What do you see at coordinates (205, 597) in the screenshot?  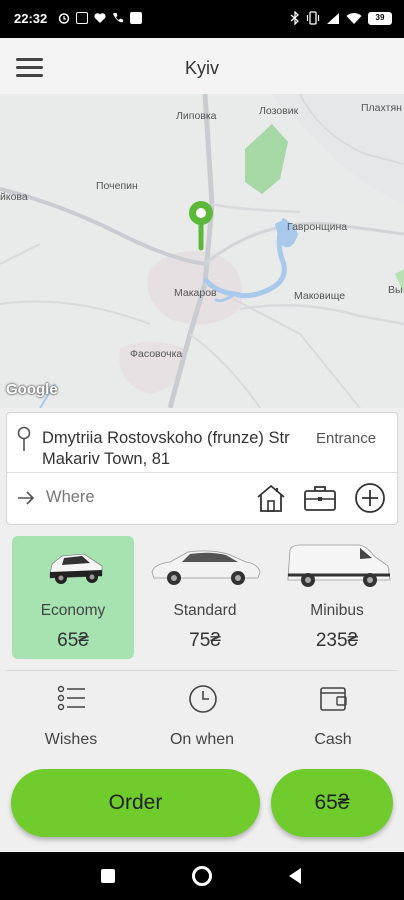 I see `tariff-standard: Standard 75₴` at bounding box center [205, 597].